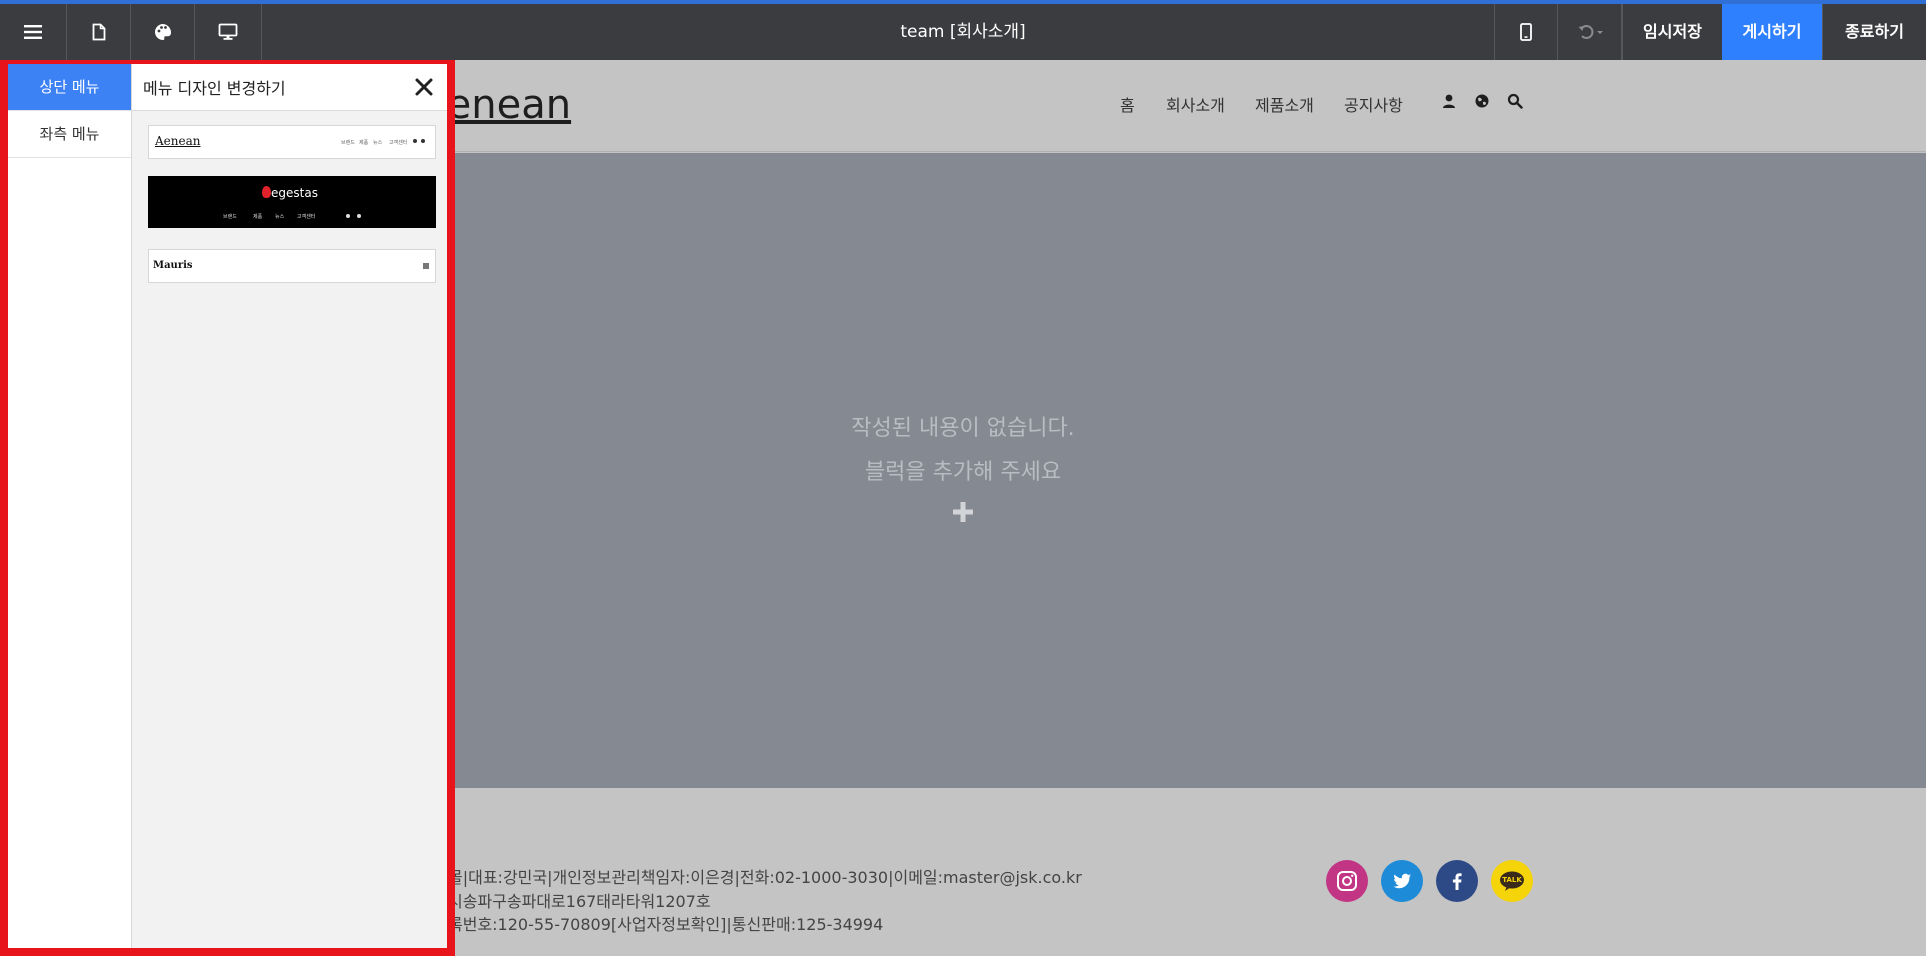  Describe the element at coordinates (1127, 104) in the screenshot. I see `nav-home: 홈` at that location.